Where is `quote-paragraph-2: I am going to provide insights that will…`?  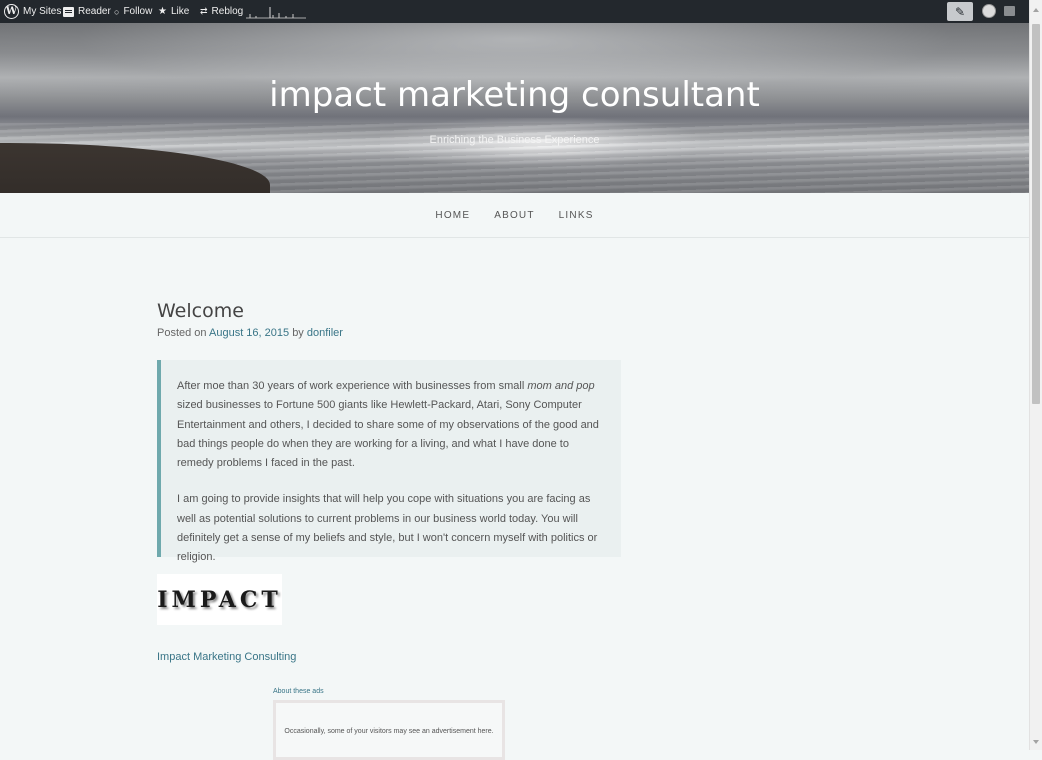 quote-paragraph-2: I am going to provide insights that will… is located at coordinates (387, 528).